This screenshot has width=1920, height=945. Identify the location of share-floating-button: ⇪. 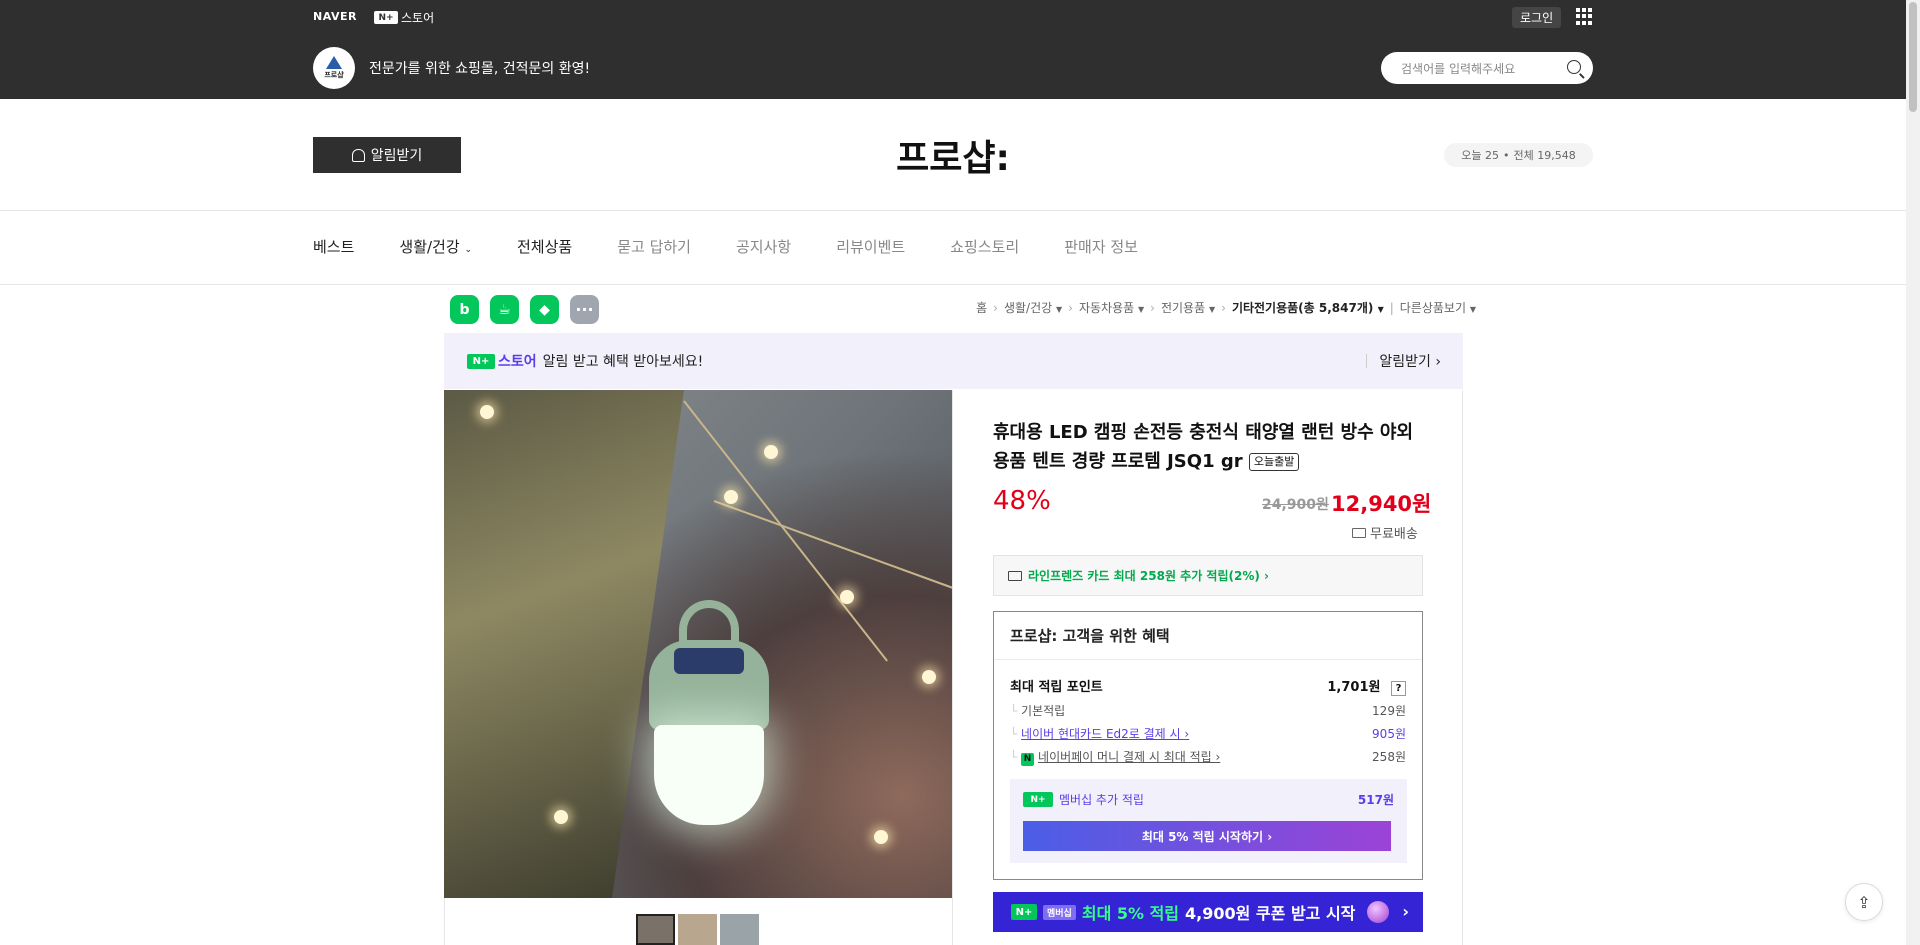
(1864, 902).